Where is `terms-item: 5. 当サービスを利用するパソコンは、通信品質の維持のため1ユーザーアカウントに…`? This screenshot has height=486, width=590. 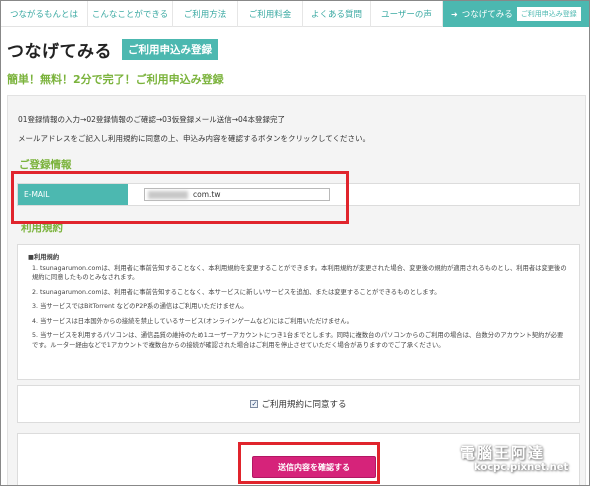
terms-item: 5. 当サービスを利用するパソコンは、通信品質の維持のため1ユーザーアカウントに… is located at coordinates (298, 340).